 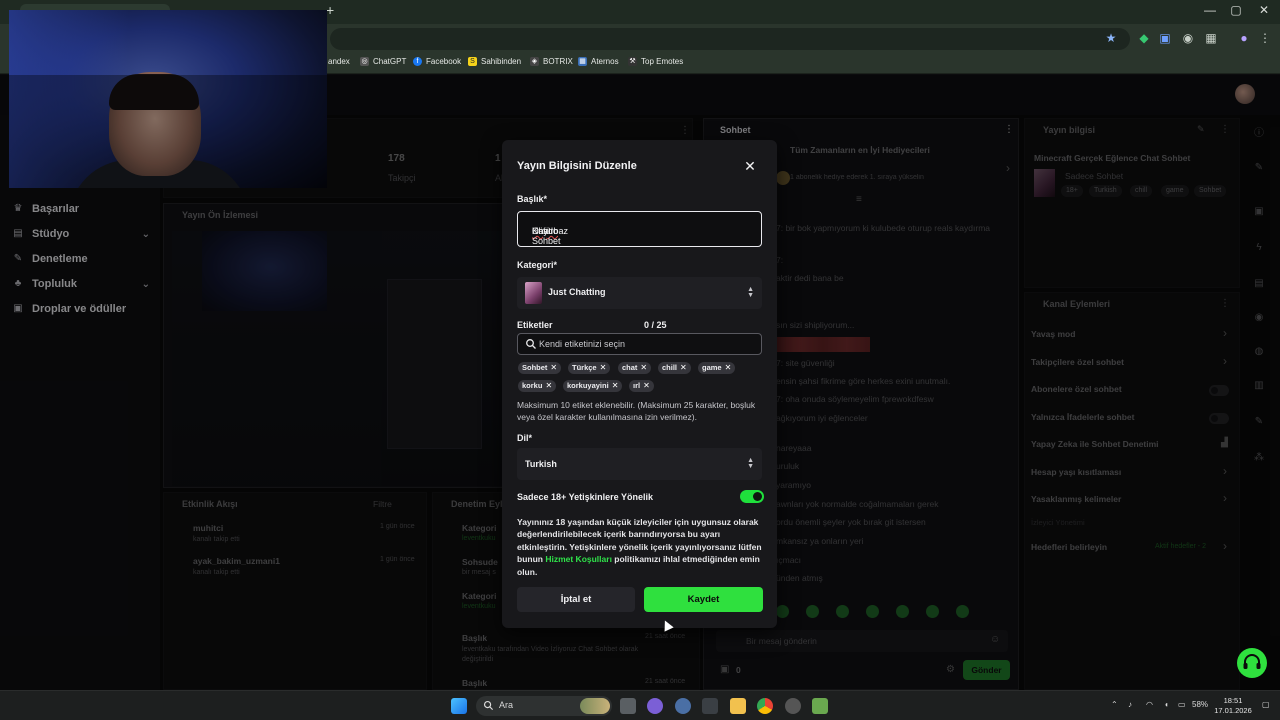 I want to click on title-label: Başlık*, so click(x=532, y=199).